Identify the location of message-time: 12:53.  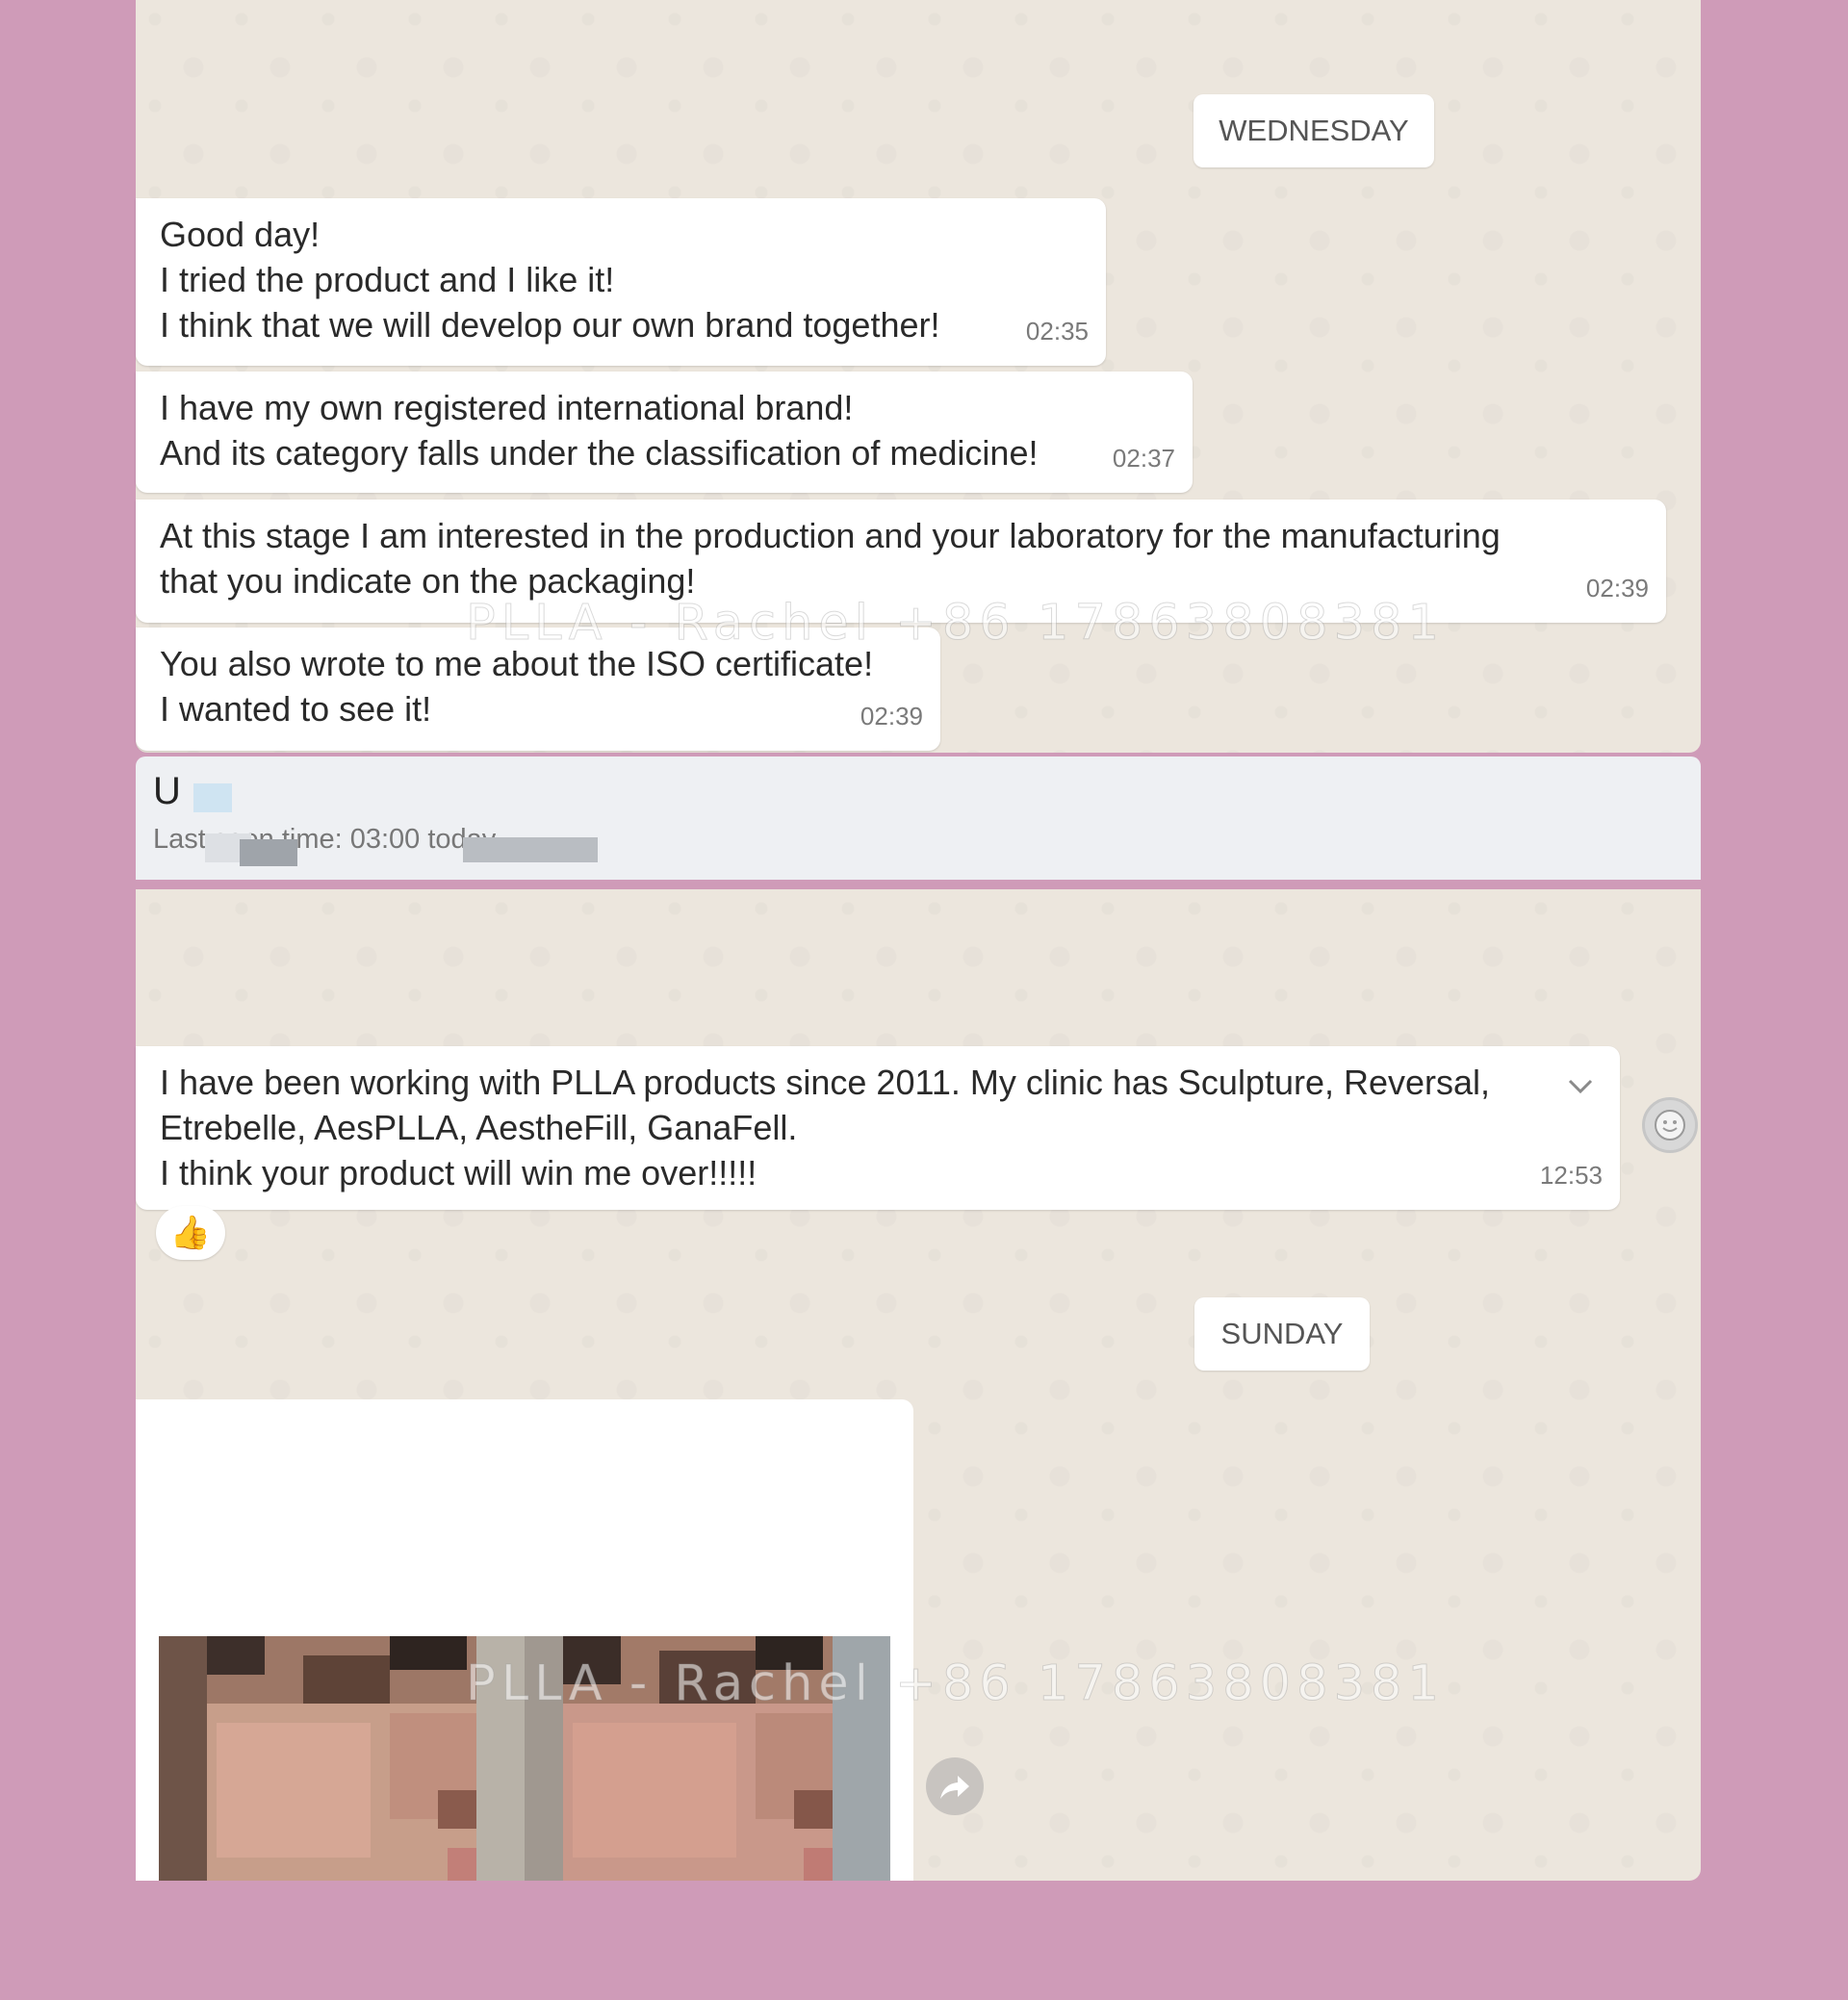
(1571, 1175).